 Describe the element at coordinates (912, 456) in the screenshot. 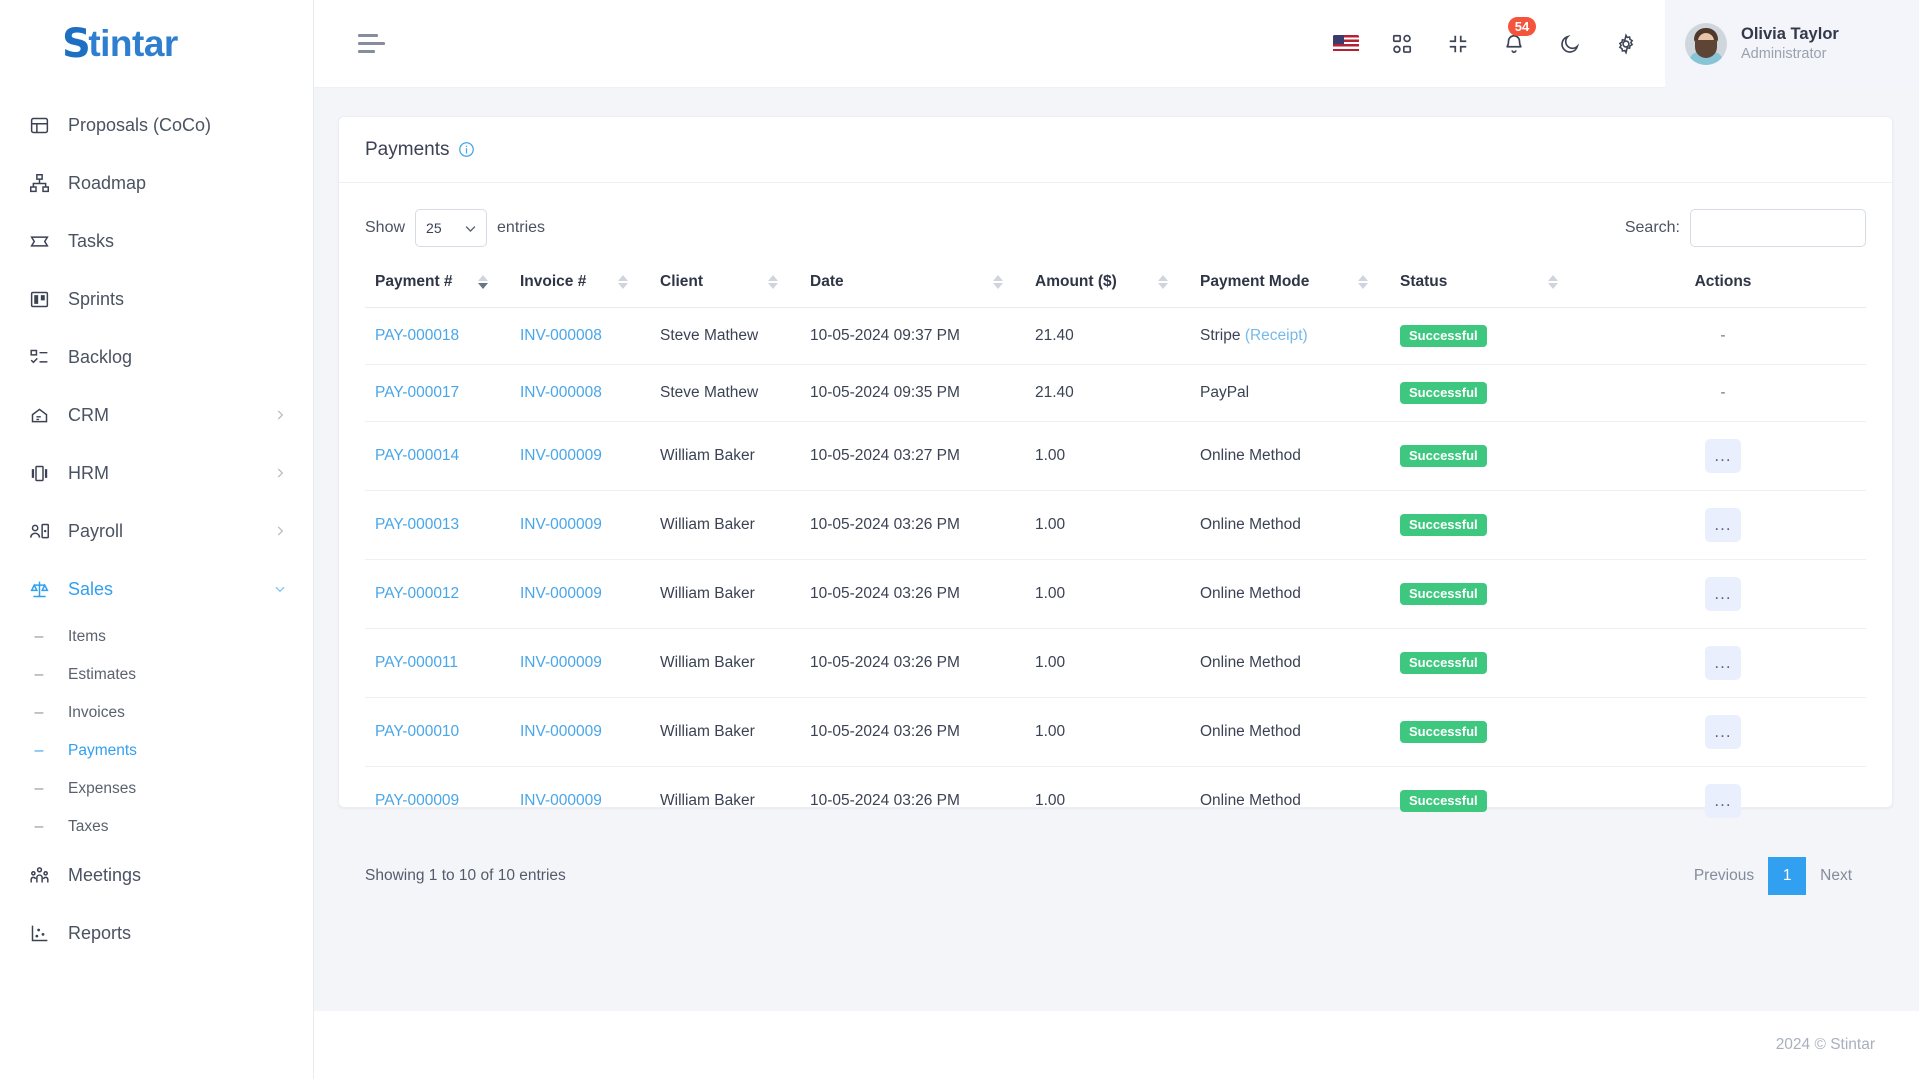

I see `cell-date: 10-05-2024 03:27 PM` at that location.